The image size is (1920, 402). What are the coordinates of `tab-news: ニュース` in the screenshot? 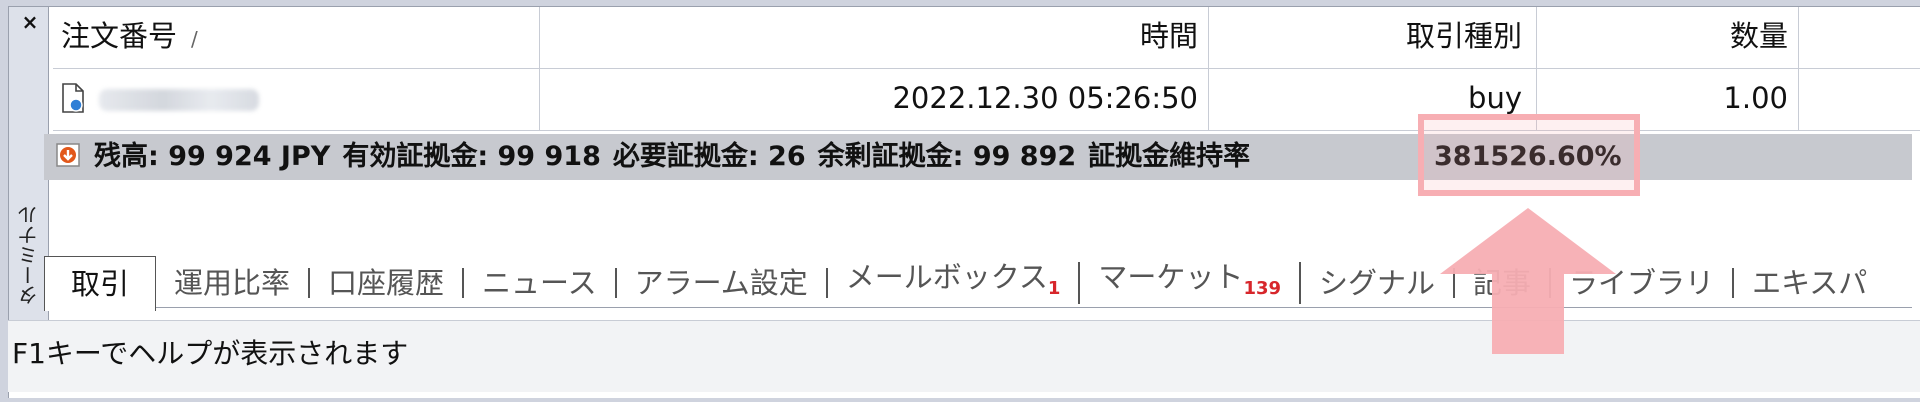 It's located at (540, 283).